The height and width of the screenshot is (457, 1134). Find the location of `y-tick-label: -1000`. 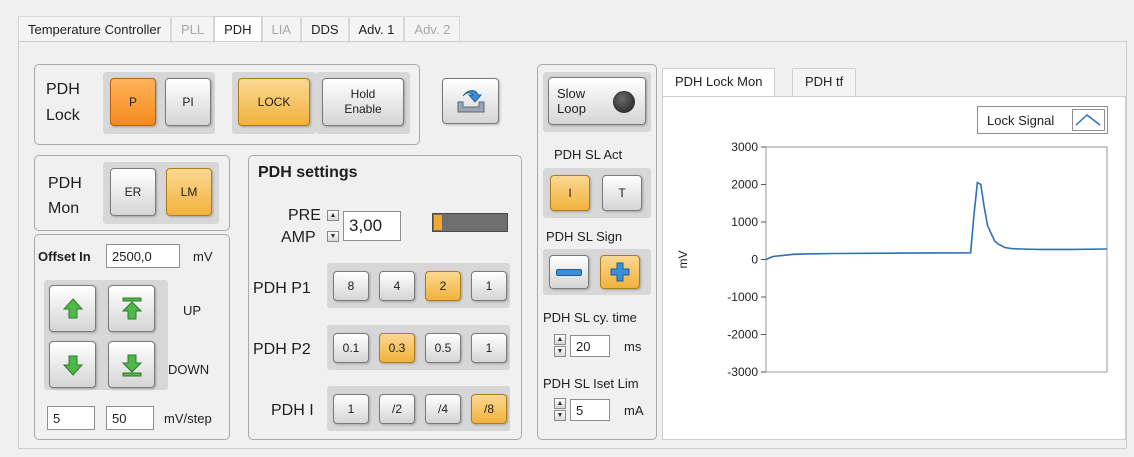

y-tick-label: -1000 is located at coordinates (742, 297).